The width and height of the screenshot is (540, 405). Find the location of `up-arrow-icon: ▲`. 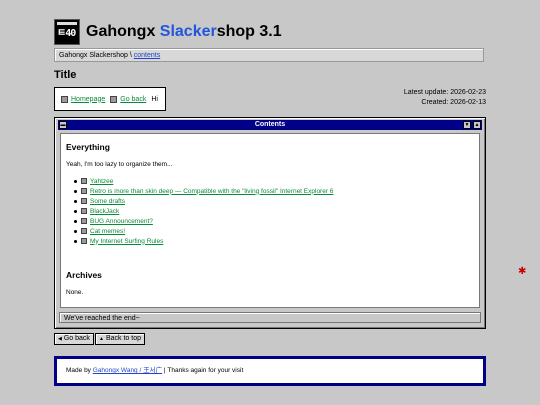

up-arrow-icon: ▲ is located at coordinates (101, 339).